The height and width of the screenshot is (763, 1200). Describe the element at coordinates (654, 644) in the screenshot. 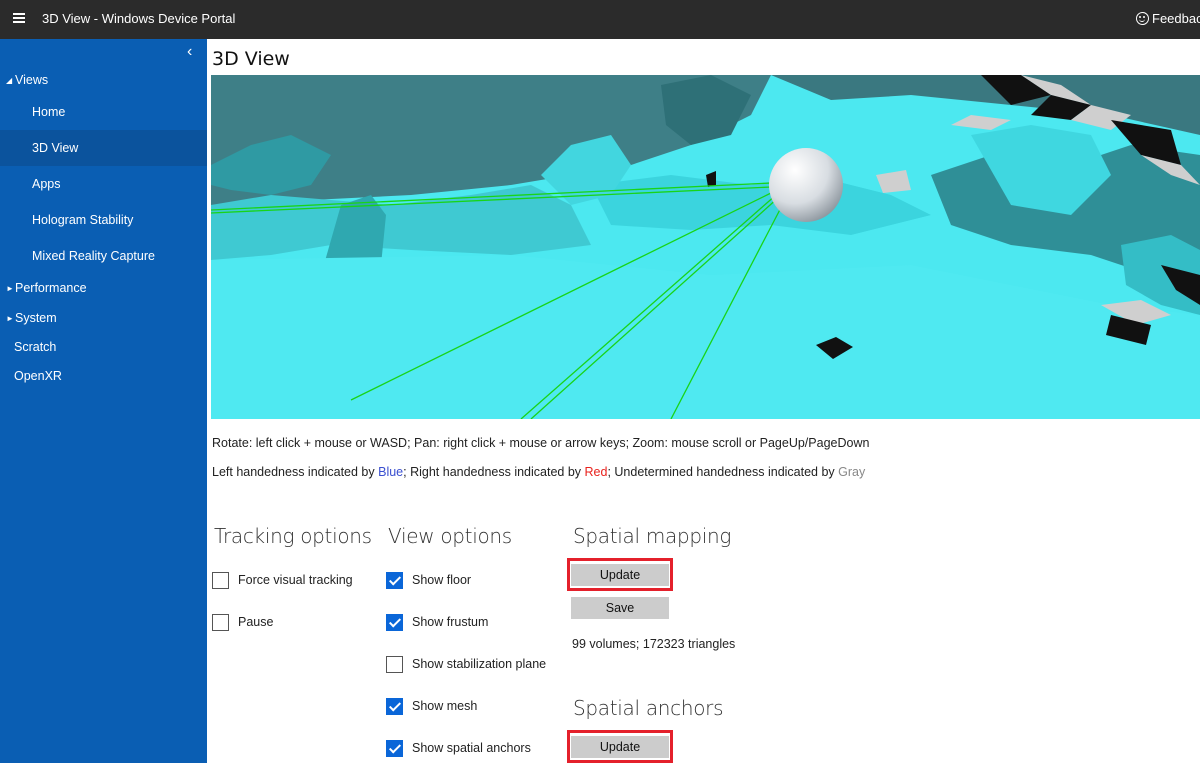

I see `mesh-stats: 99 volumes; 172323 triangles` at that location.